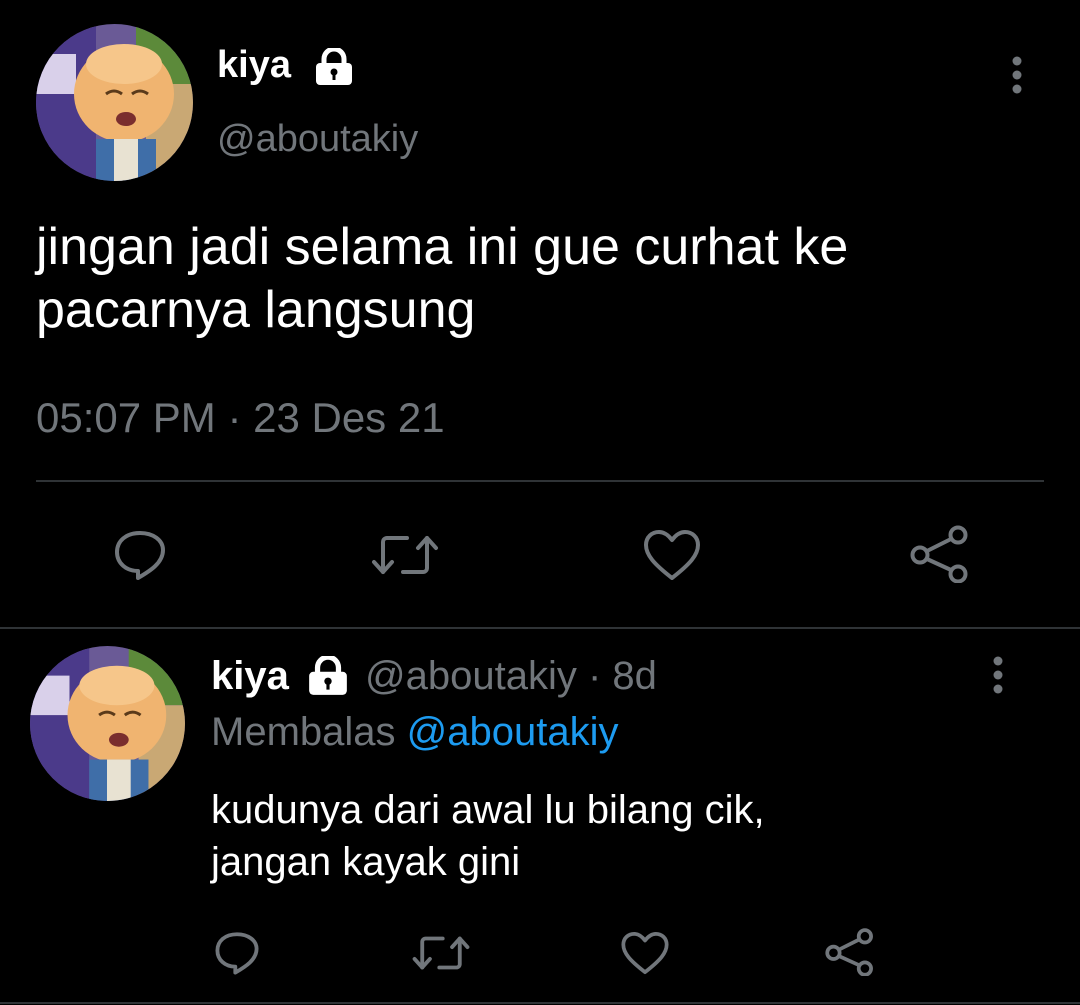 The width and height of the screenshot is (1080, 1005). What do you see at coordinates (540, 628) in the screenshot?
I see `section-divider` at bounding box center [540, 628].